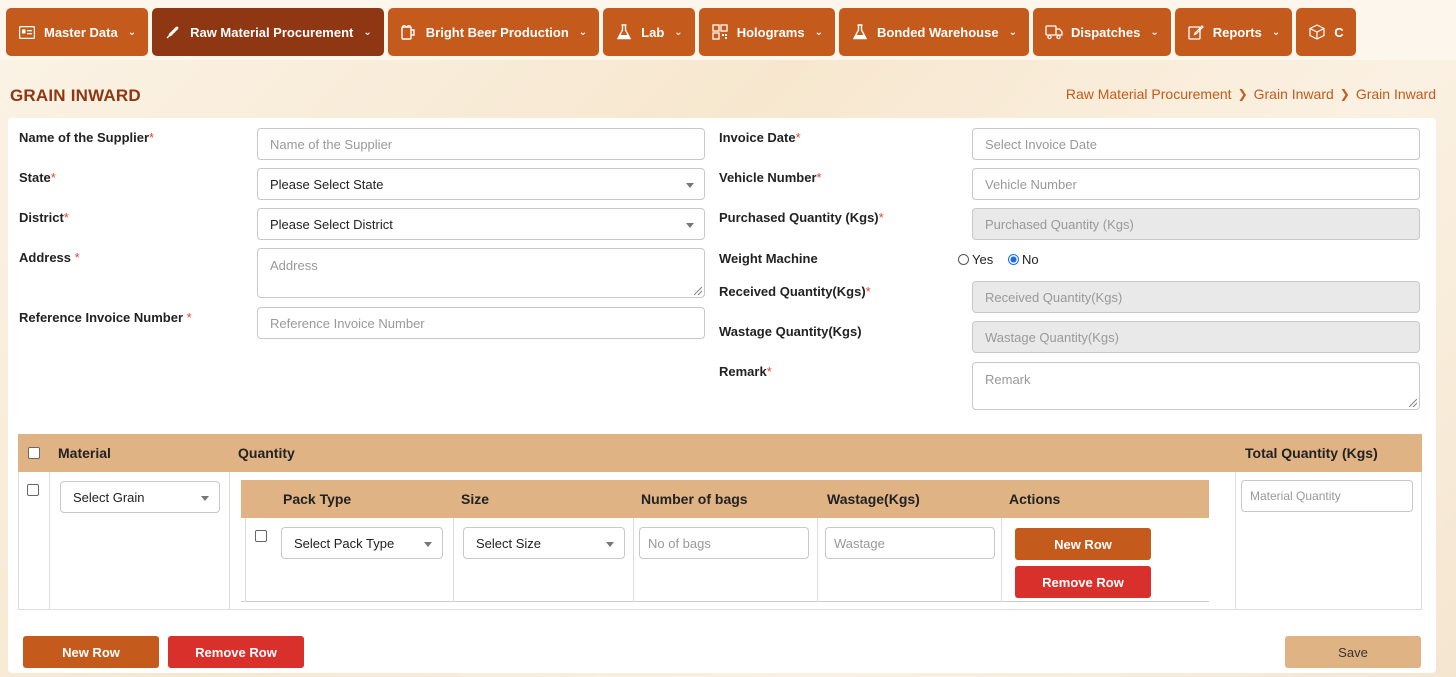  I want to click on weight-machine-no: No, so click(1023, 259).